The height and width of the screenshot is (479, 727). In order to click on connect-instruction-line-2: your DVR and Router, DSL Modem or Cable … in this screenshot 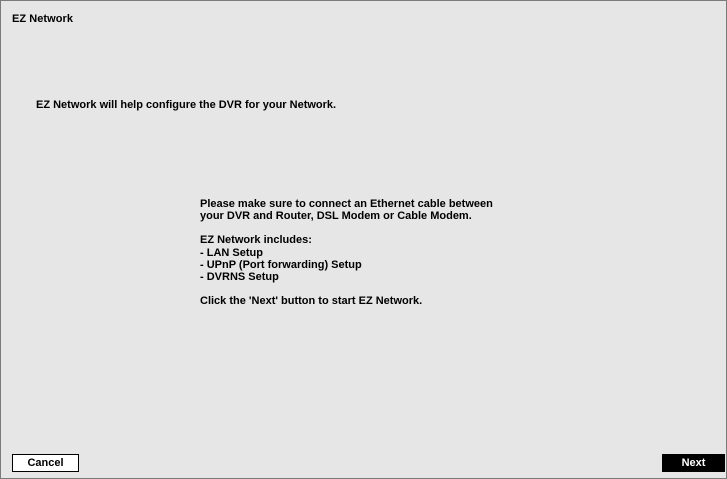, I will do `click(336, 216)`.